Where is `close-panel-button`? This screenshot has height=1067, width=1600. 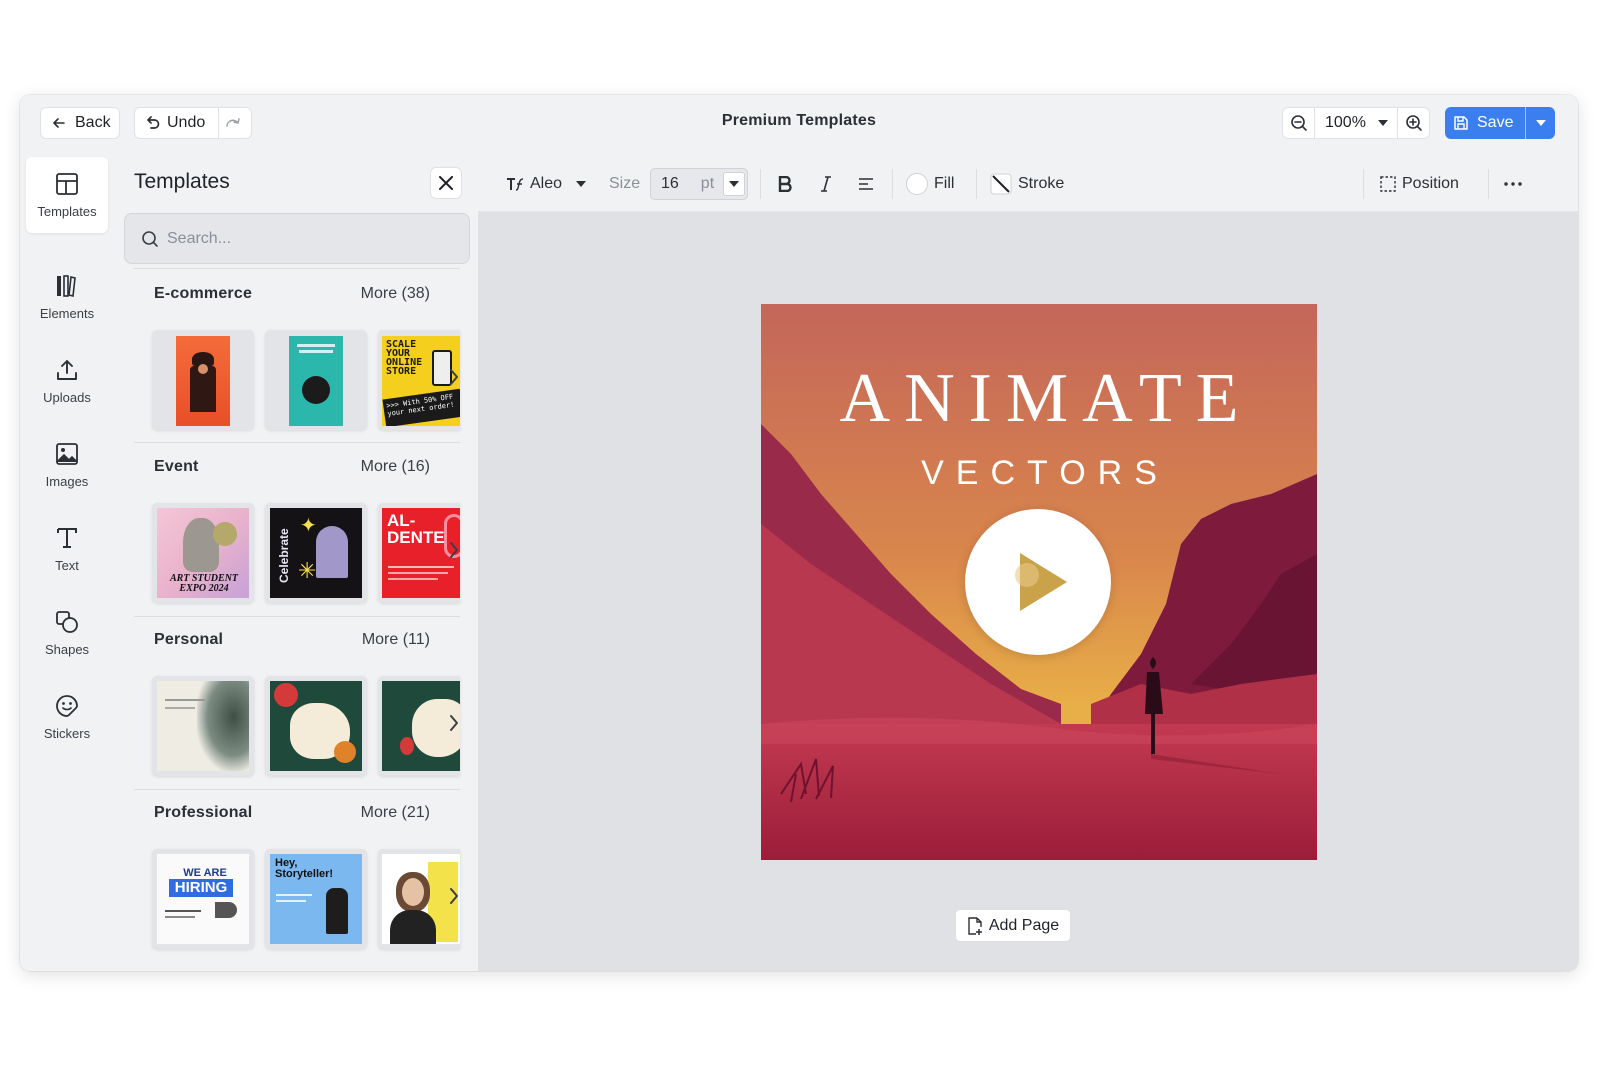 close-panel-button is located at coordinates (446, 183).